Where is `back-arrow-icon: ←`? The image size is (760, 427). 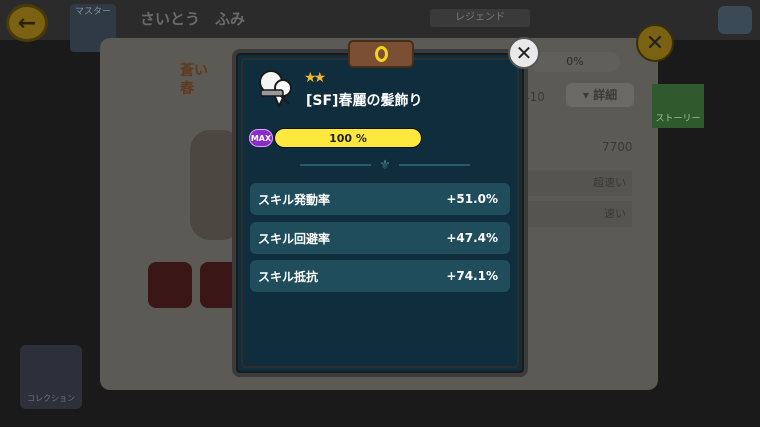 back-arrow-icon: ← is located at coordinates (27, 23).